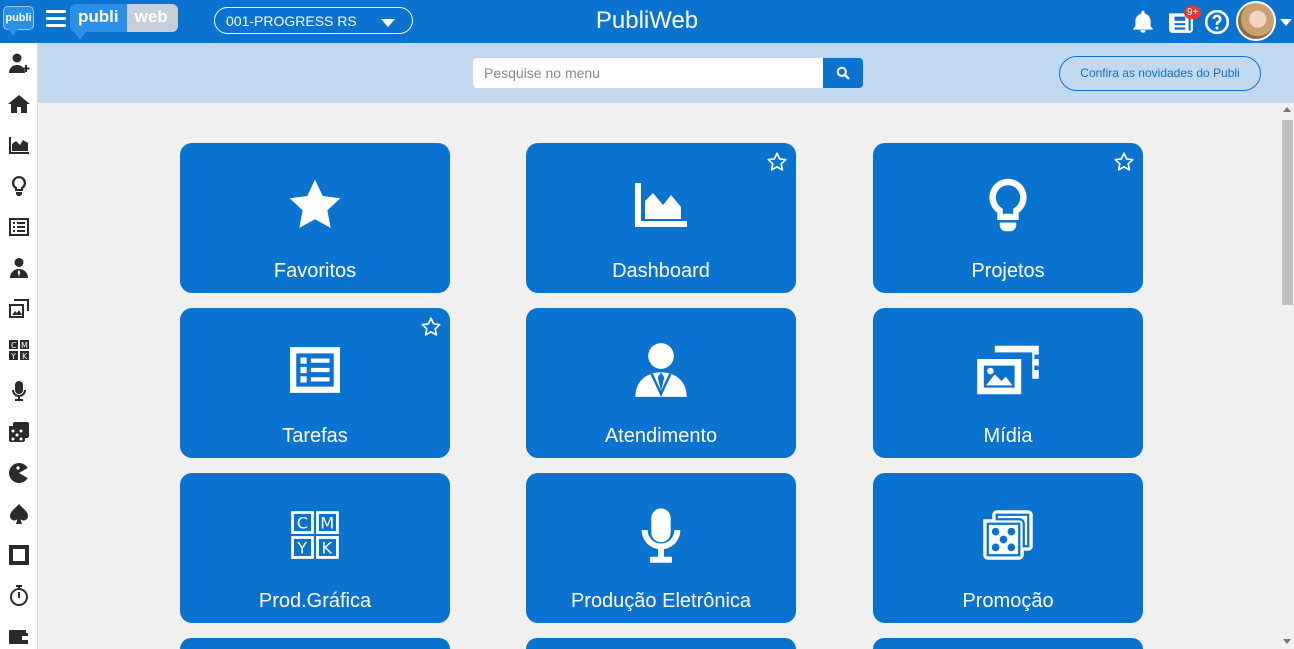 The image size is (1294, 649). Describe the element at coordinates (1160, 73) in the screenshot. I see `news-button: Confira as novidades do Publi` at that location.